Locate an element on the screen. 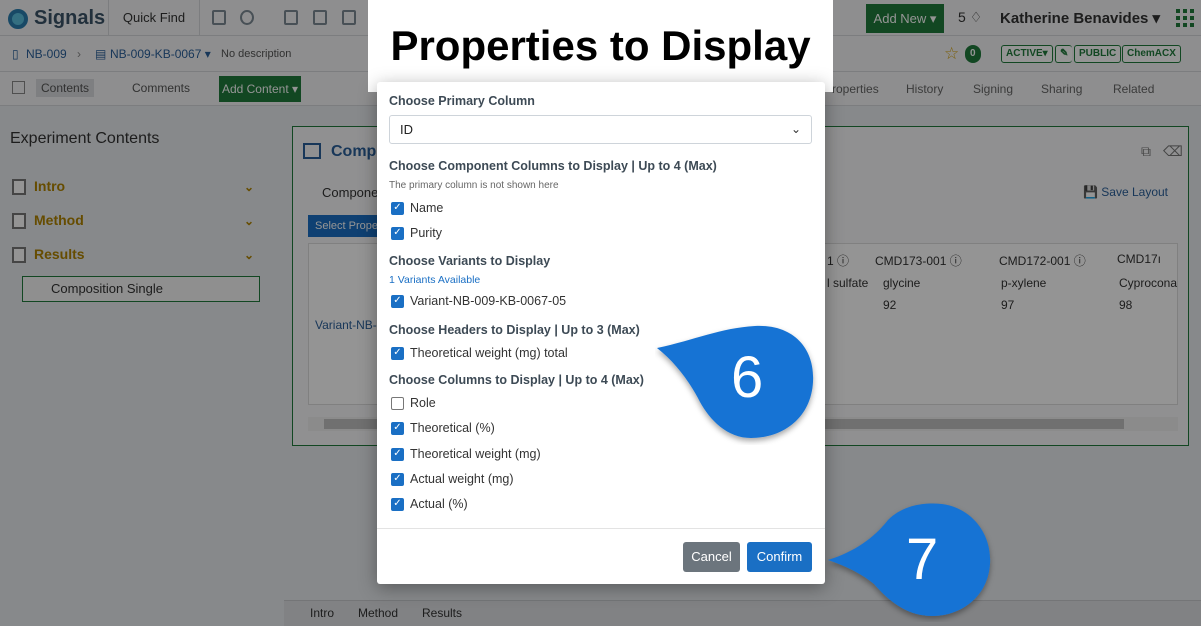 This screenshot has height=626, width=1201. checkbox-theoretical-percent: ✓ Theoretical (%) is located at coordinates (443, 428).